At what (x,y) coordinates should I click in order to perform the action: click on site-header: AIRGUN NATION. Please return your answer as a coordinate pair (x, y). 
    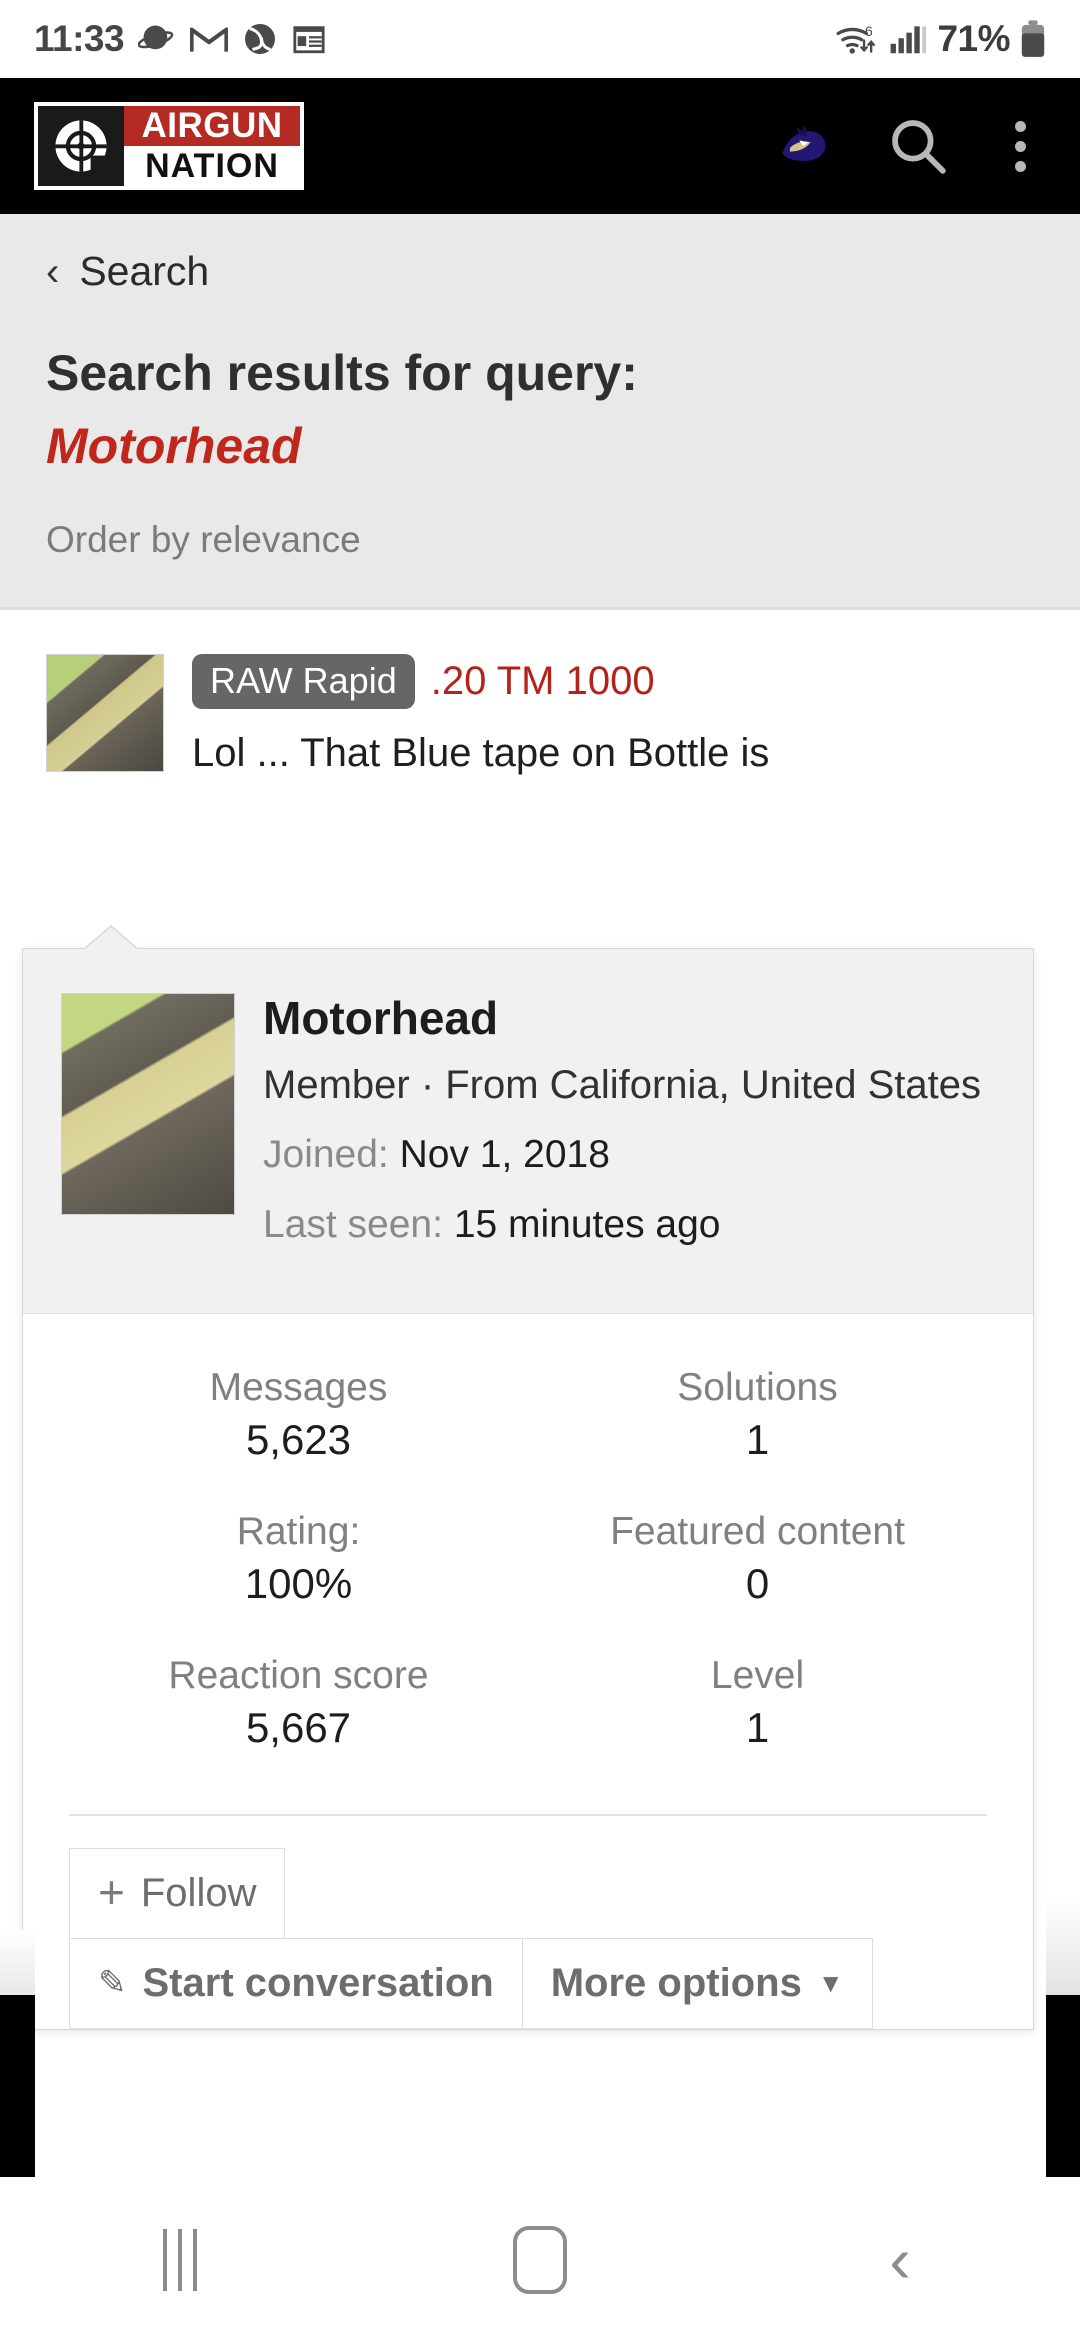
    Looking at the image, I should click on (540, 146).